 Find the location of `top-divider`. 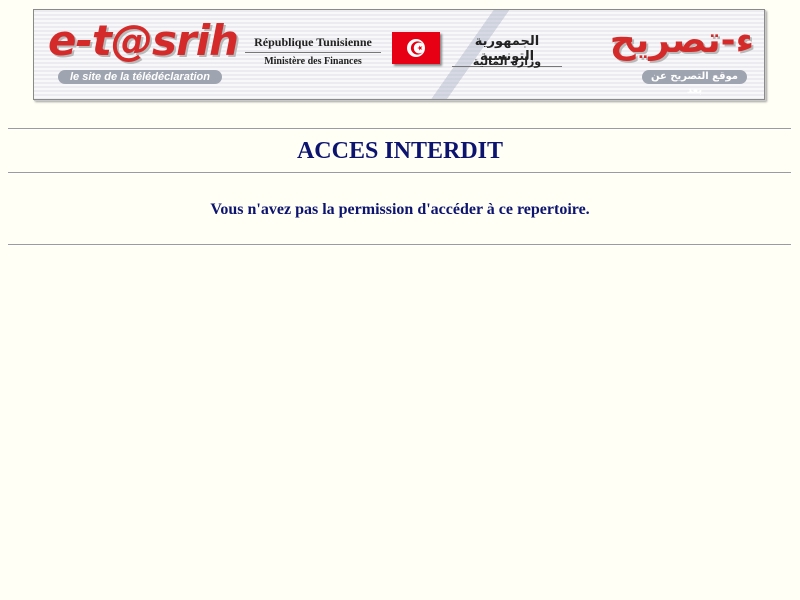

top-divider is located at coordinates (399, 129).